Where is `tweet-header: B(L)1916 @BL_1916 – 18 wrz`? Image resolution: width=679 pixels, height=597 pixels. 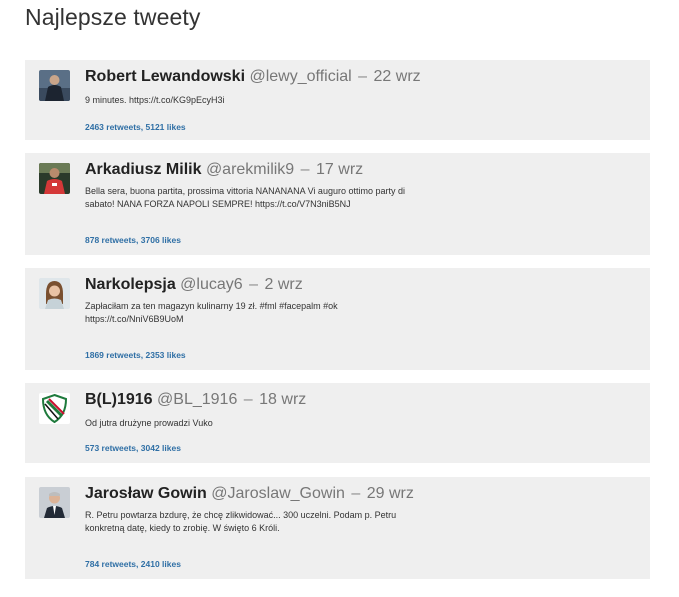
tweet-header: B(L)1916 @BL_1916 – 18 wrz is located at coordinates (195, 400).